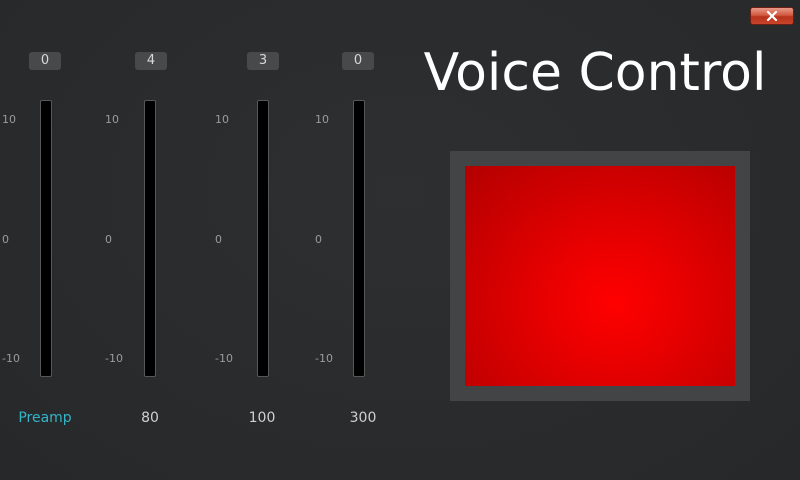  Describe the element at coordinates (150, 418) in the screenshot. I see `slider-label-80: 80` at that location.